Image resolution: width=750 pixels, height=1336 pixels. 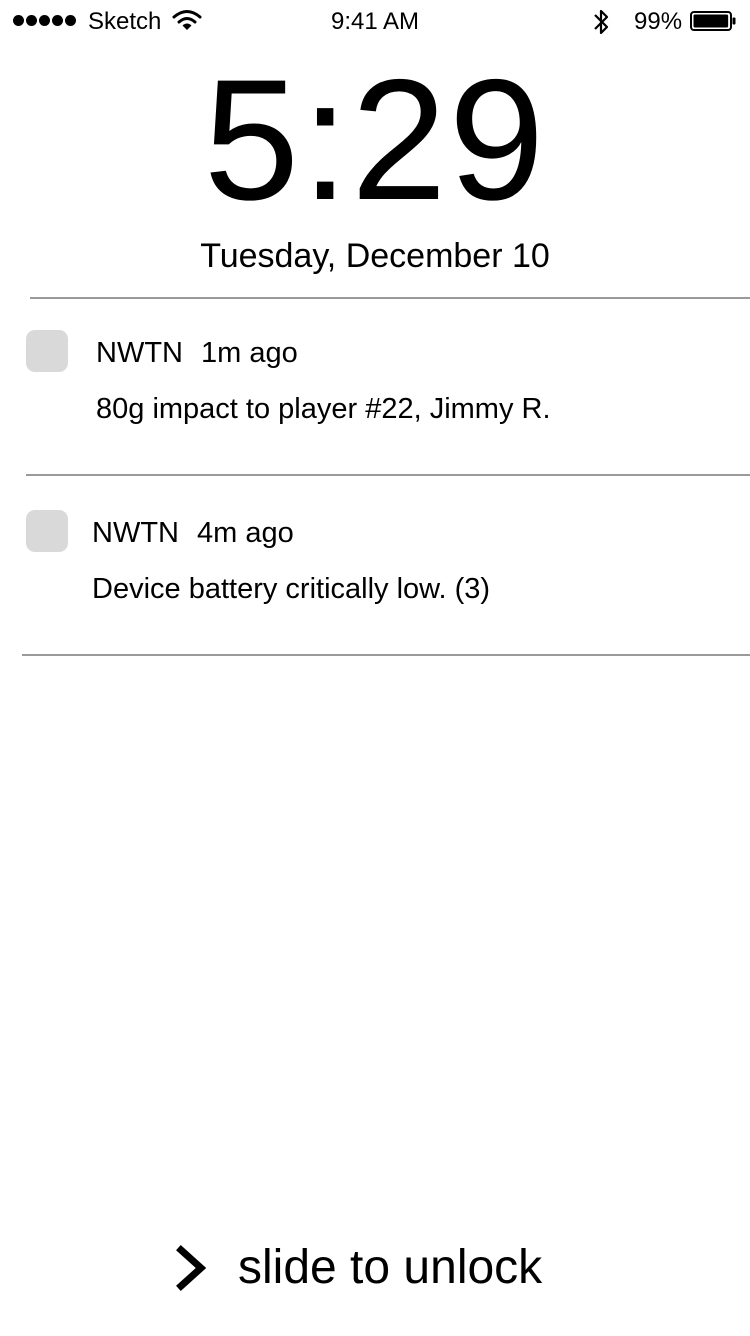 What do you see at coordinates (375, 22) in the screenshot?
I see `status-bar: Sketch 9:41 AM 99%` at bounding box center [375, 22].